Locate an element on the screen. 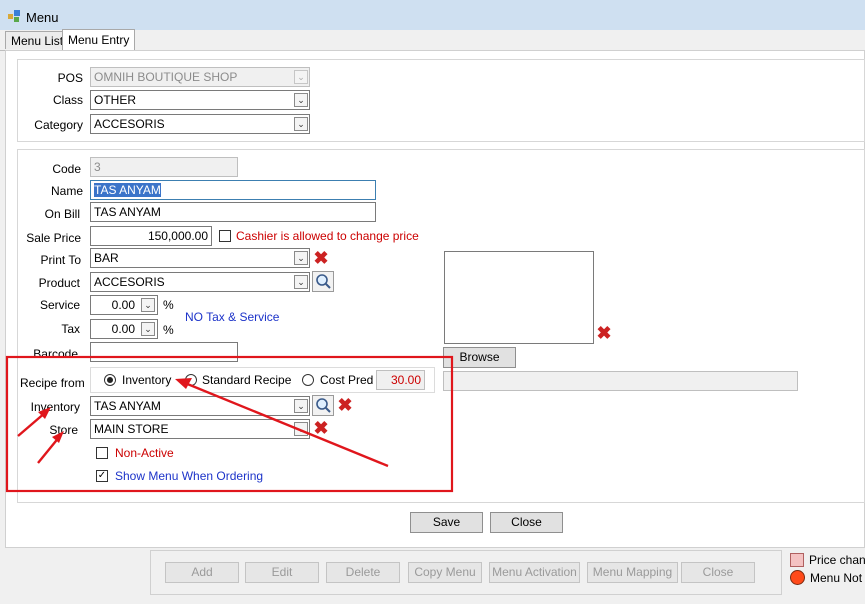  price-change-swatch is located at coordinates (797, 560).